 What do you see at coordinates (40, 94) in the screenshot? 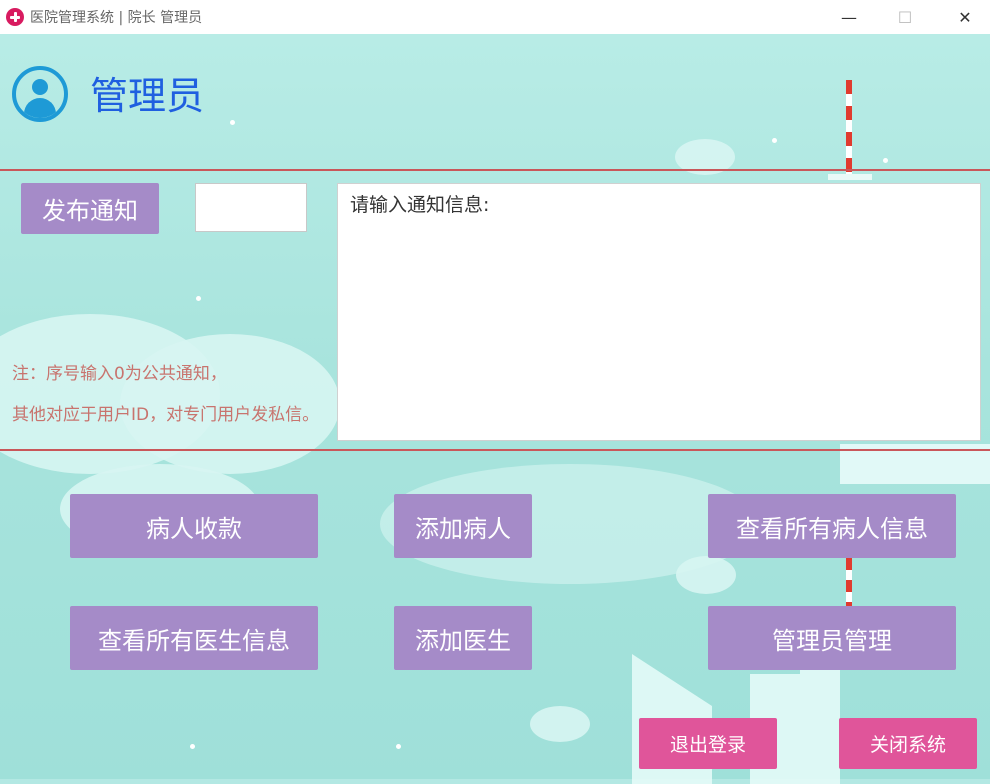
I see `user-avatar-icon` at bounding box center [40, 94].